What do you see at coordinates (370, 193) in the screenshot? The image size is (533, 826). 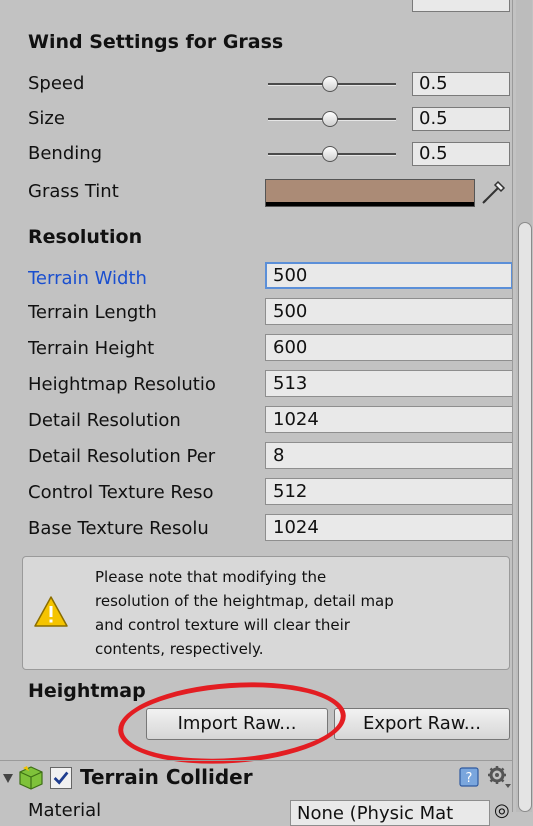 I see `grass-tint-swatch` at bounding box center [370, 193].